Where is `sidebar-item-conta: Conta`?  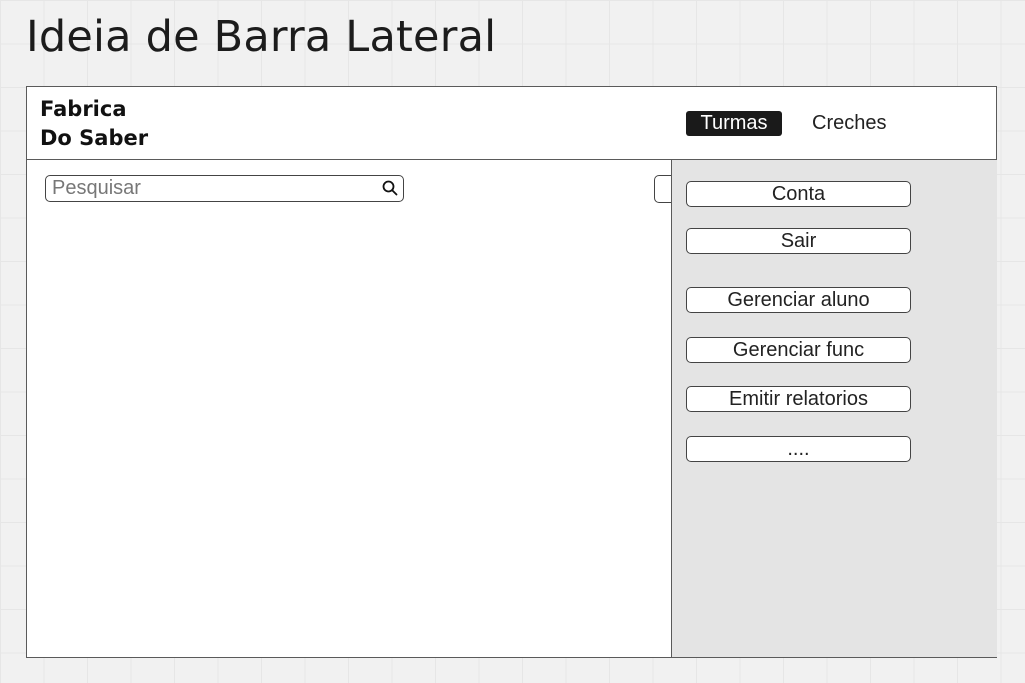
sidebar-item-conta: Conta is located at coordinates (798, 194).